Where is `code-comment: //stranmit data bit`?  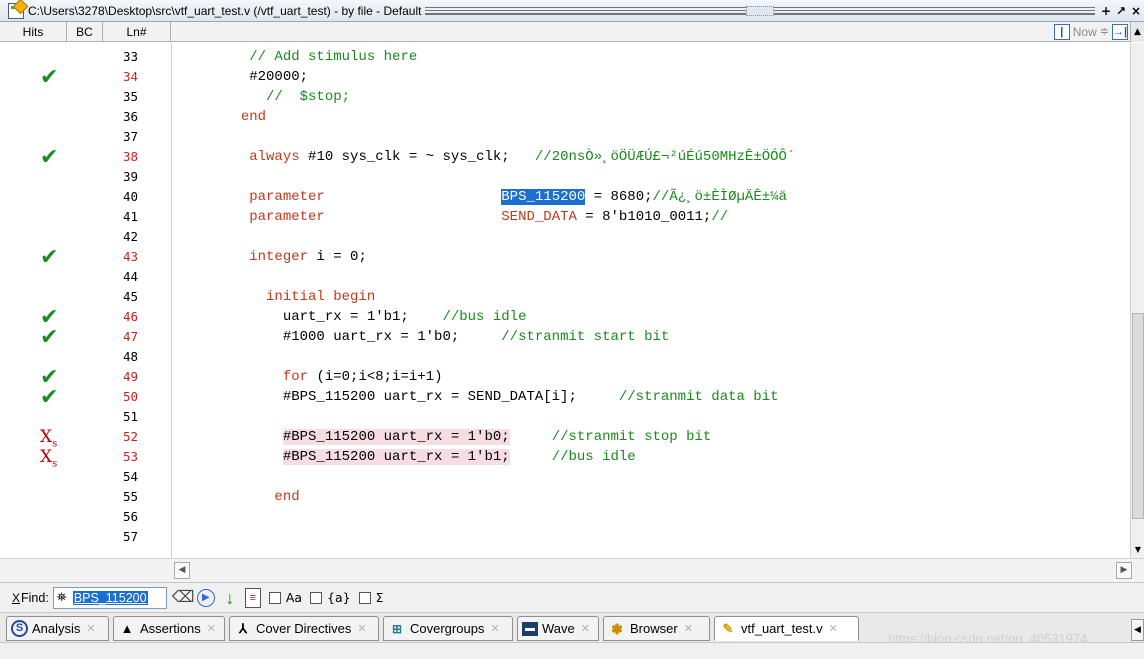 code-comment: //stranmit data bit is located at coordinates (698, 397).